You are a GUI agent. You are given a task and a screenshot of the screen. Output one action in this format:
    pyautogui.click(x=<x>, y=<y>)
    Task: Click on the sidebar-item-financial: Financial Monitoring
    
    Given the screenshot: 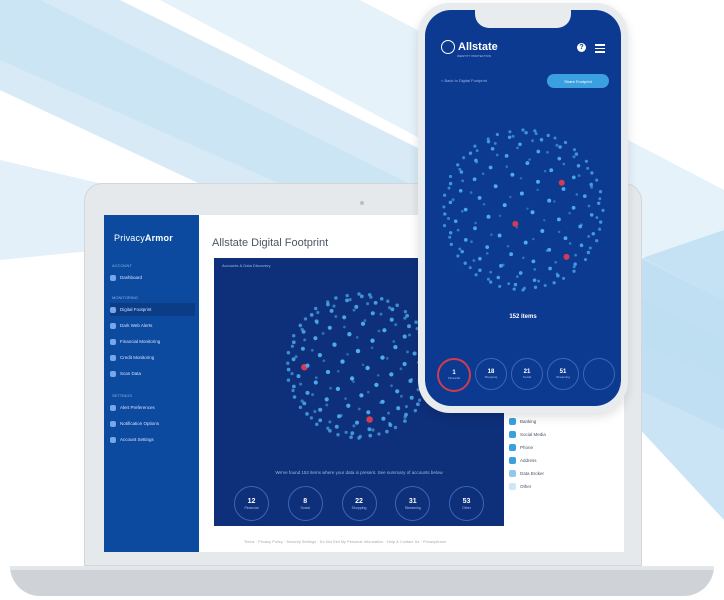 What is the action you would take?
    pyautogui.click(x=152, y=341)
    